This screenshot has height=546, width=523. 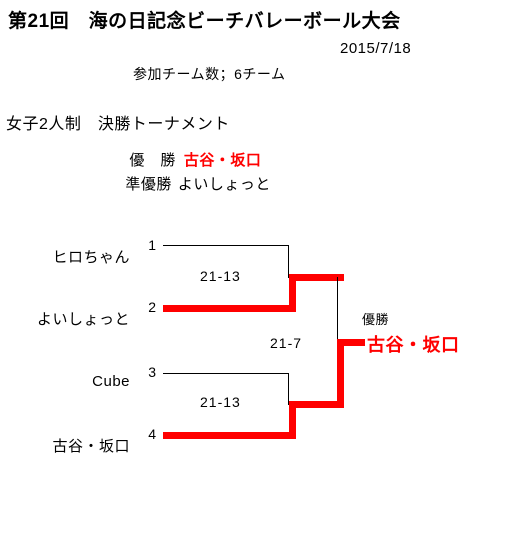 What do you see at coordinates (351, 342) in the screenshot?
I see `bracket-line-champion` at bounding box center [351, 342].